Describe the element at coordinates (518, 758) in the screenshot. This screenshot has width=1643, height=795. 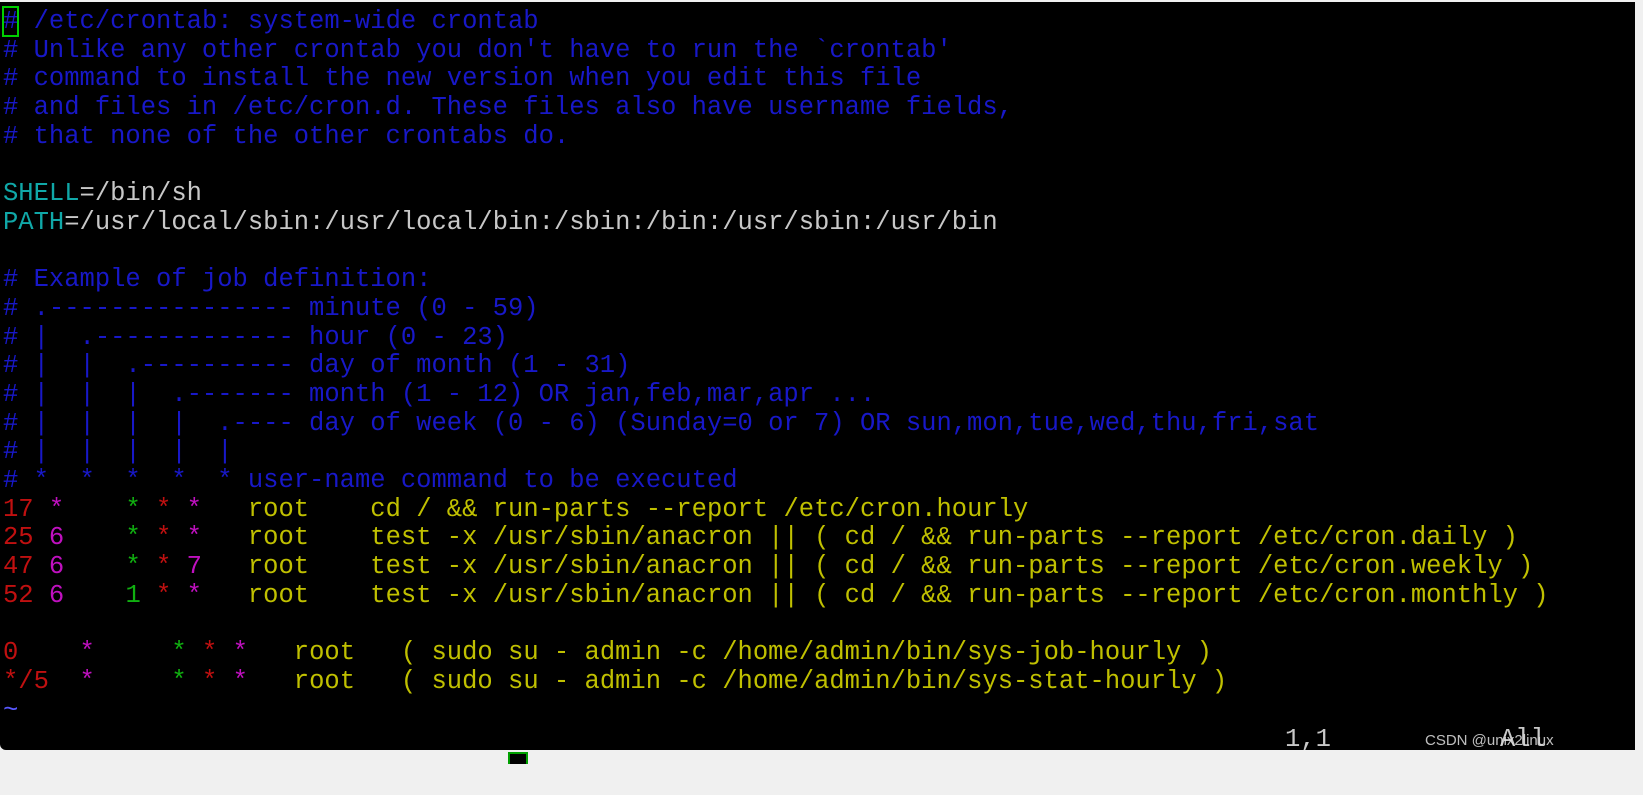
I see `background-window-edge` at that location.